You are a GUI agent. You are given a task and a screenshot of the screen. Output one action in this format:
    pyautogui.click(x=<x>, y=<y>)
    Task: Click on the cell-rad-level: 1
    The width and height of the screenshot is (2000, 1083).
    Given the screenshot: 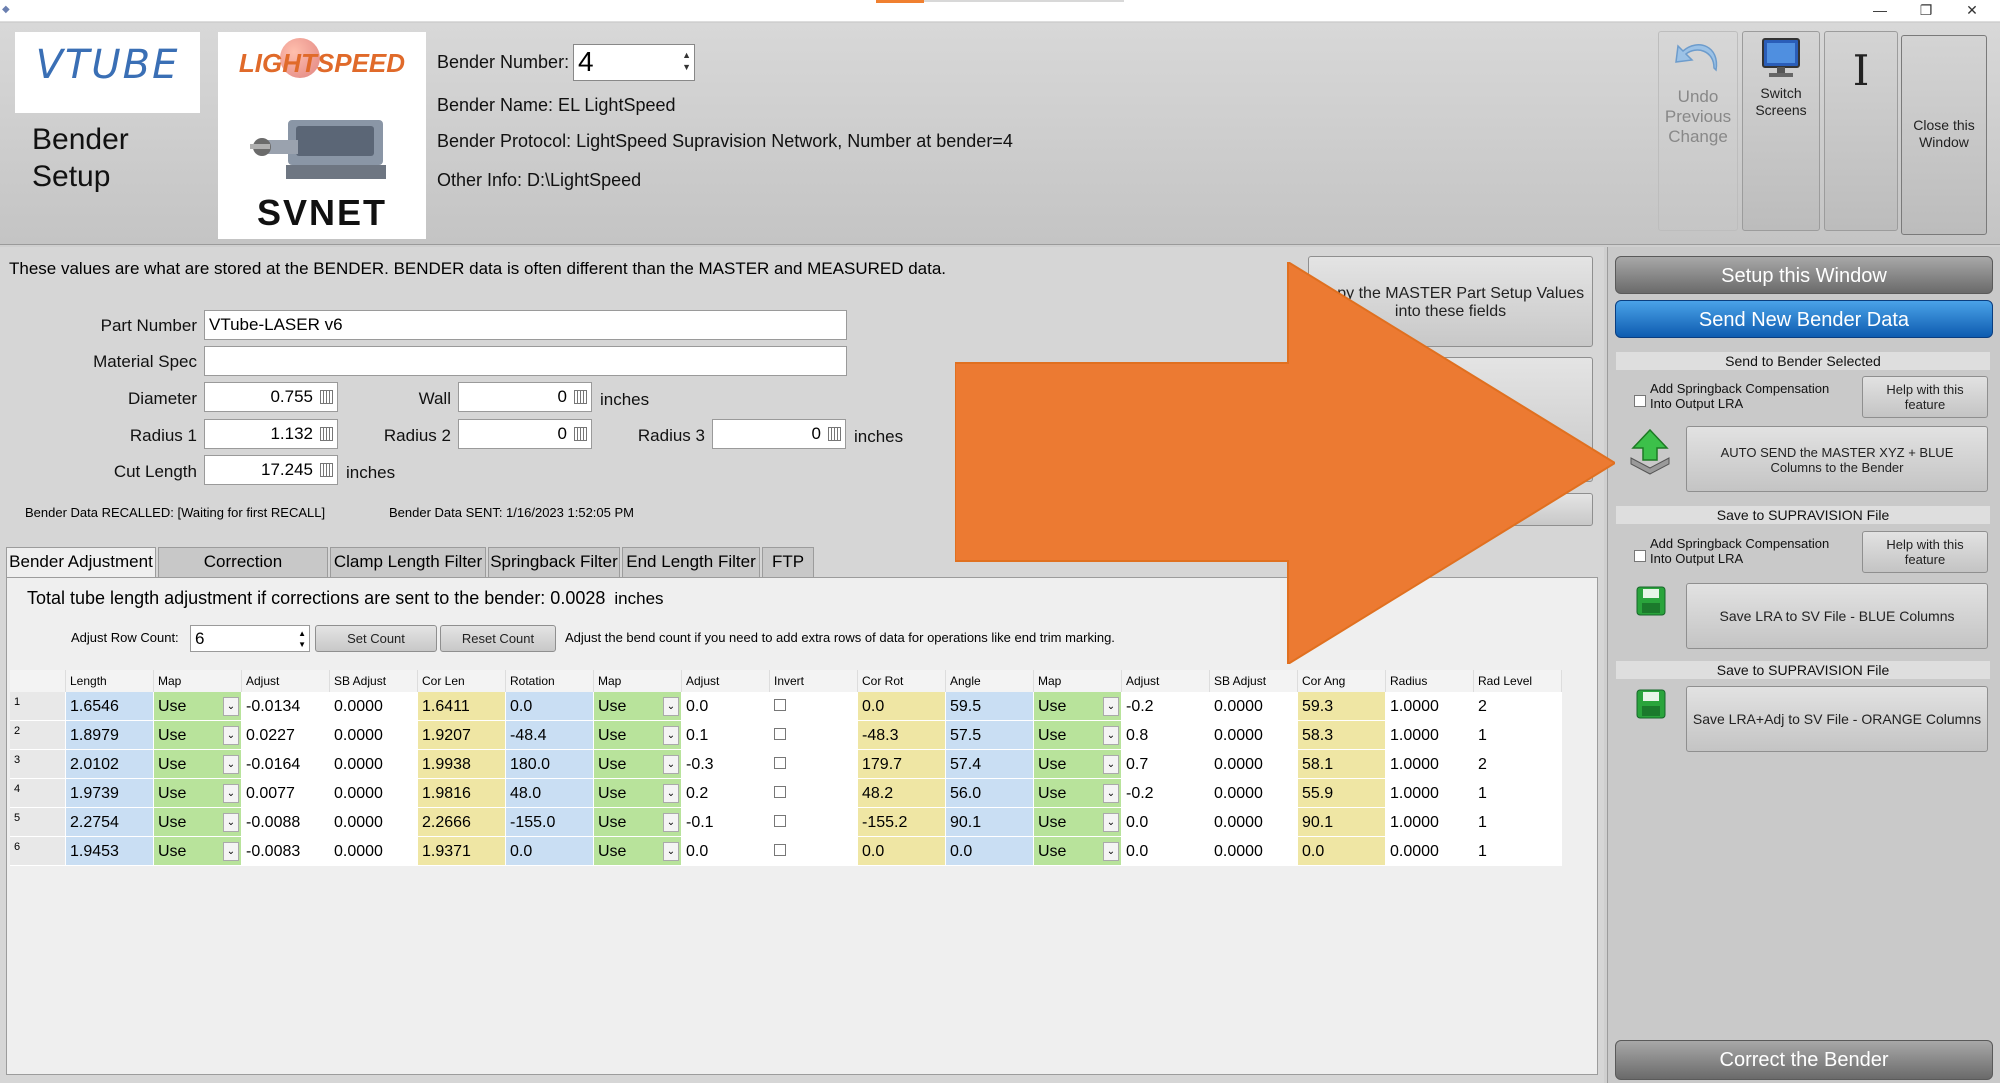 What is the action you would take?
    pyautogui.click(x=1518, y=793)
    